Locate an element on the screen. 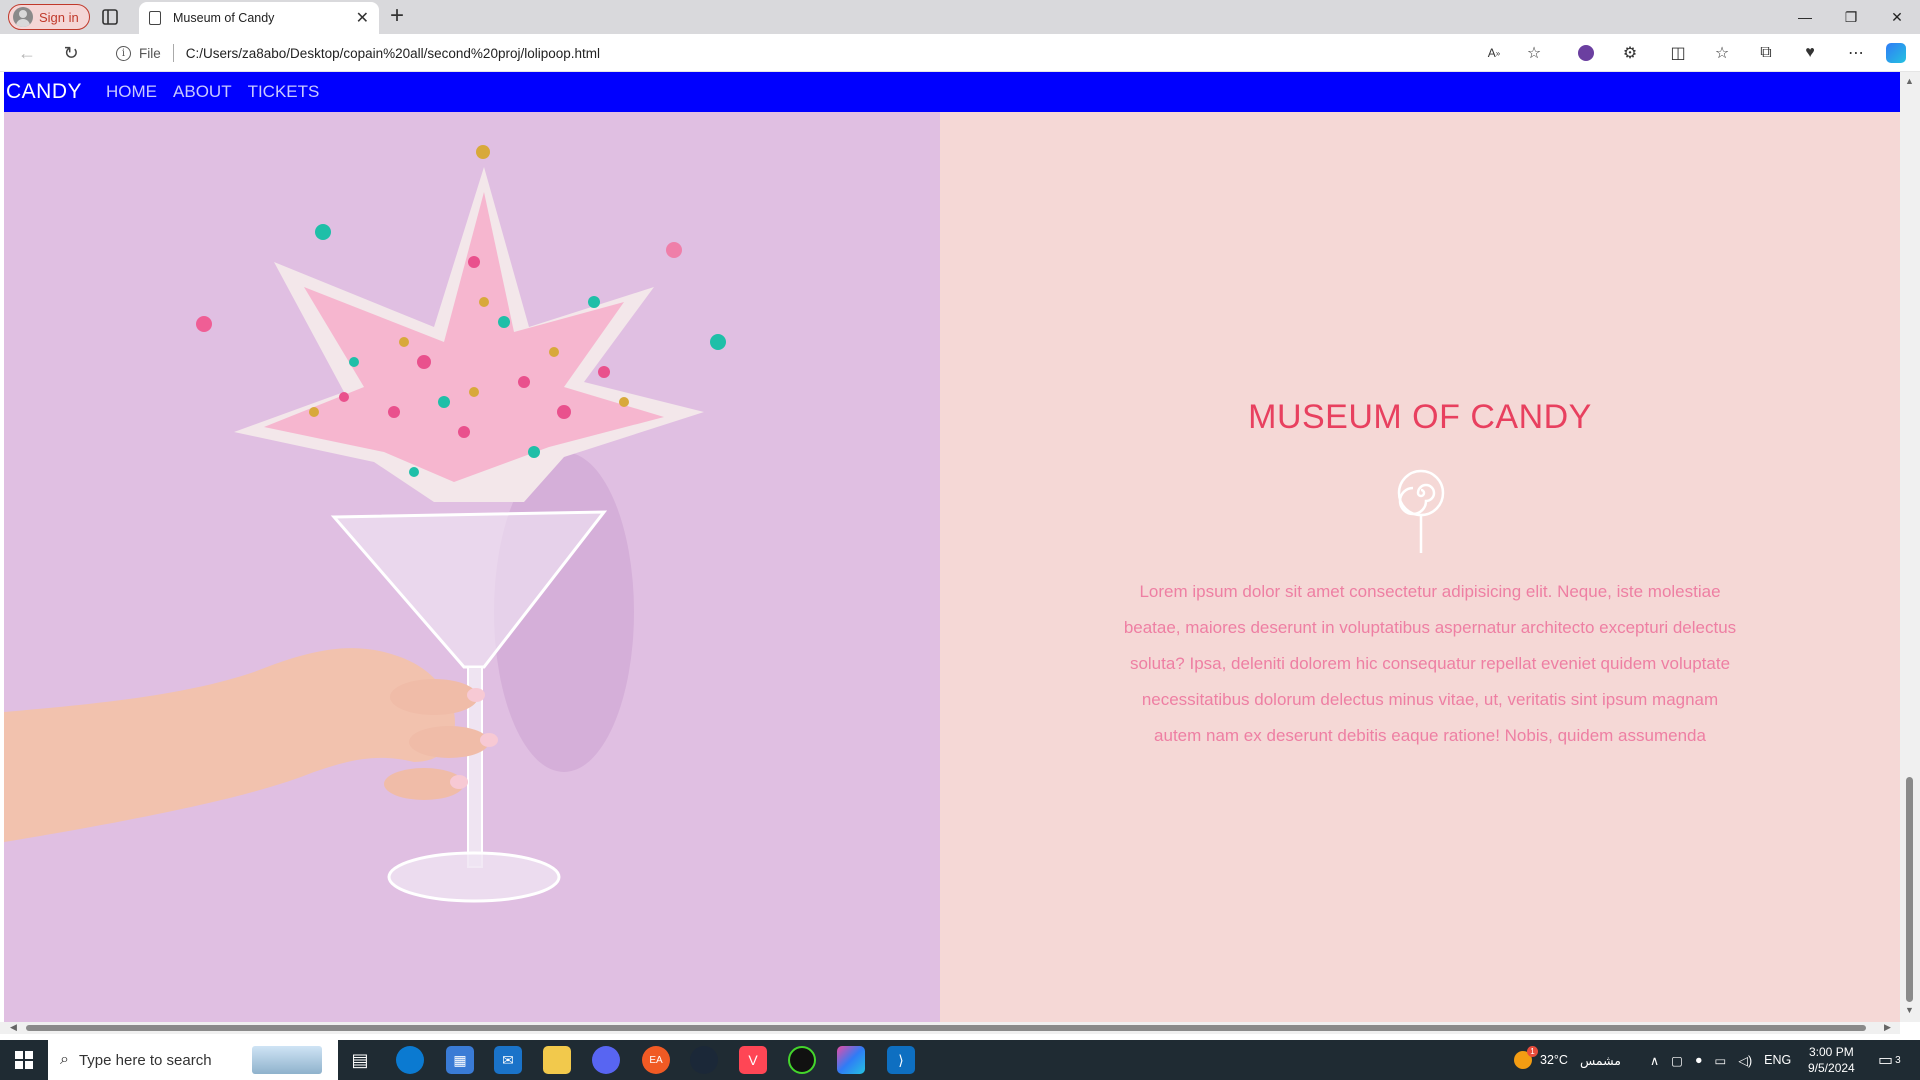  search-icon: ⌕ is located at coordinates (64, 1059).